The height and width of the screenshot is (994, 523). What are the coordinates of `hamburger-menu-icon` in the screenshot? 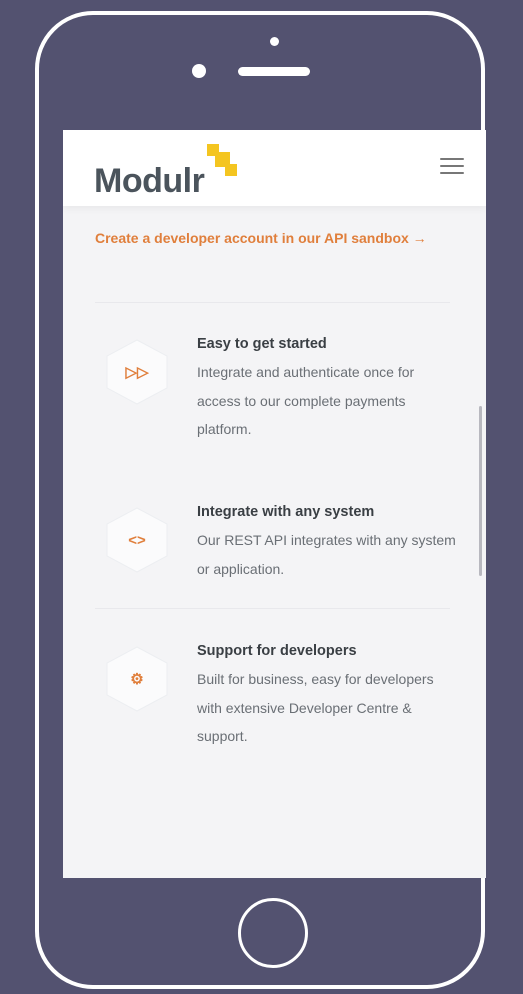 It's located at (452, 167).